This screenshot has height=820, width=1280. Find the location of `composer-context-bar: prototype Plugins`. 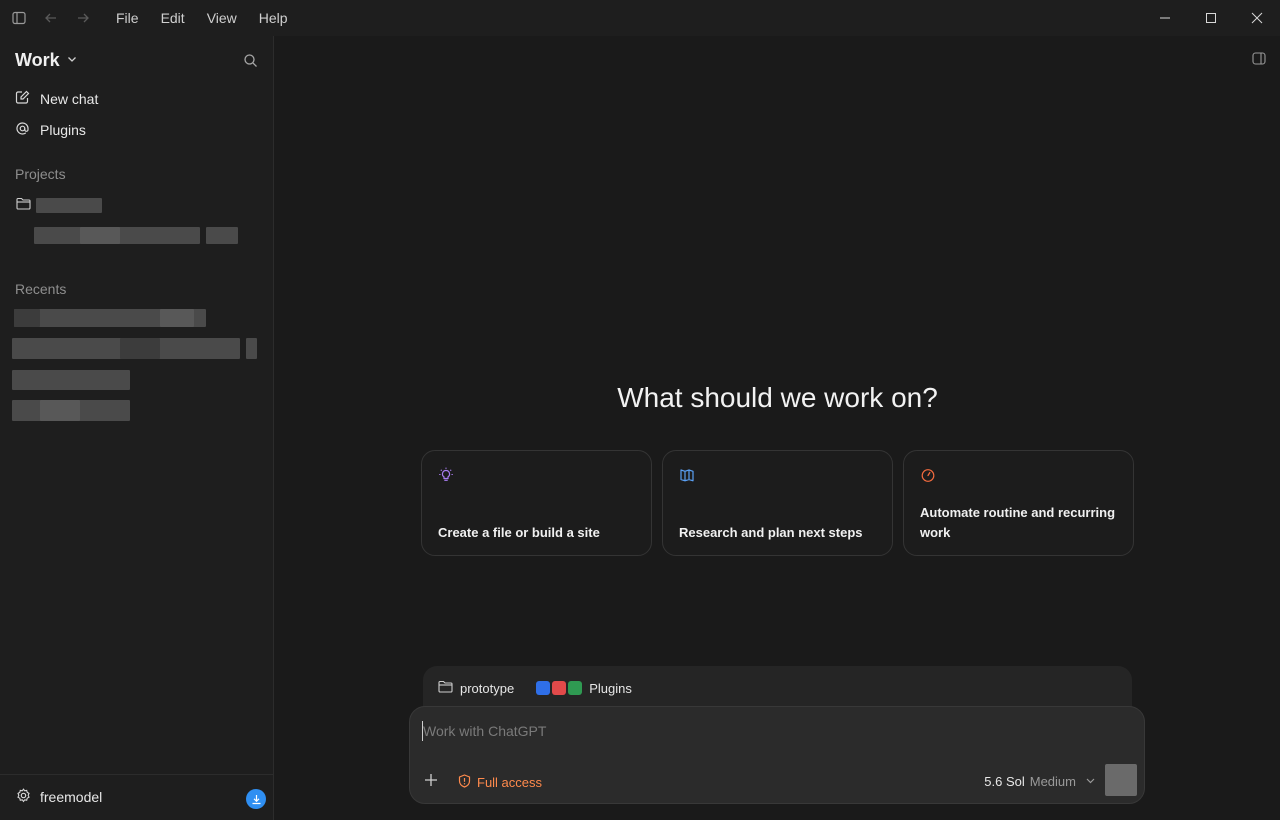

composer-context-bar: prototype Plugins is located at coordinates (777, 688).